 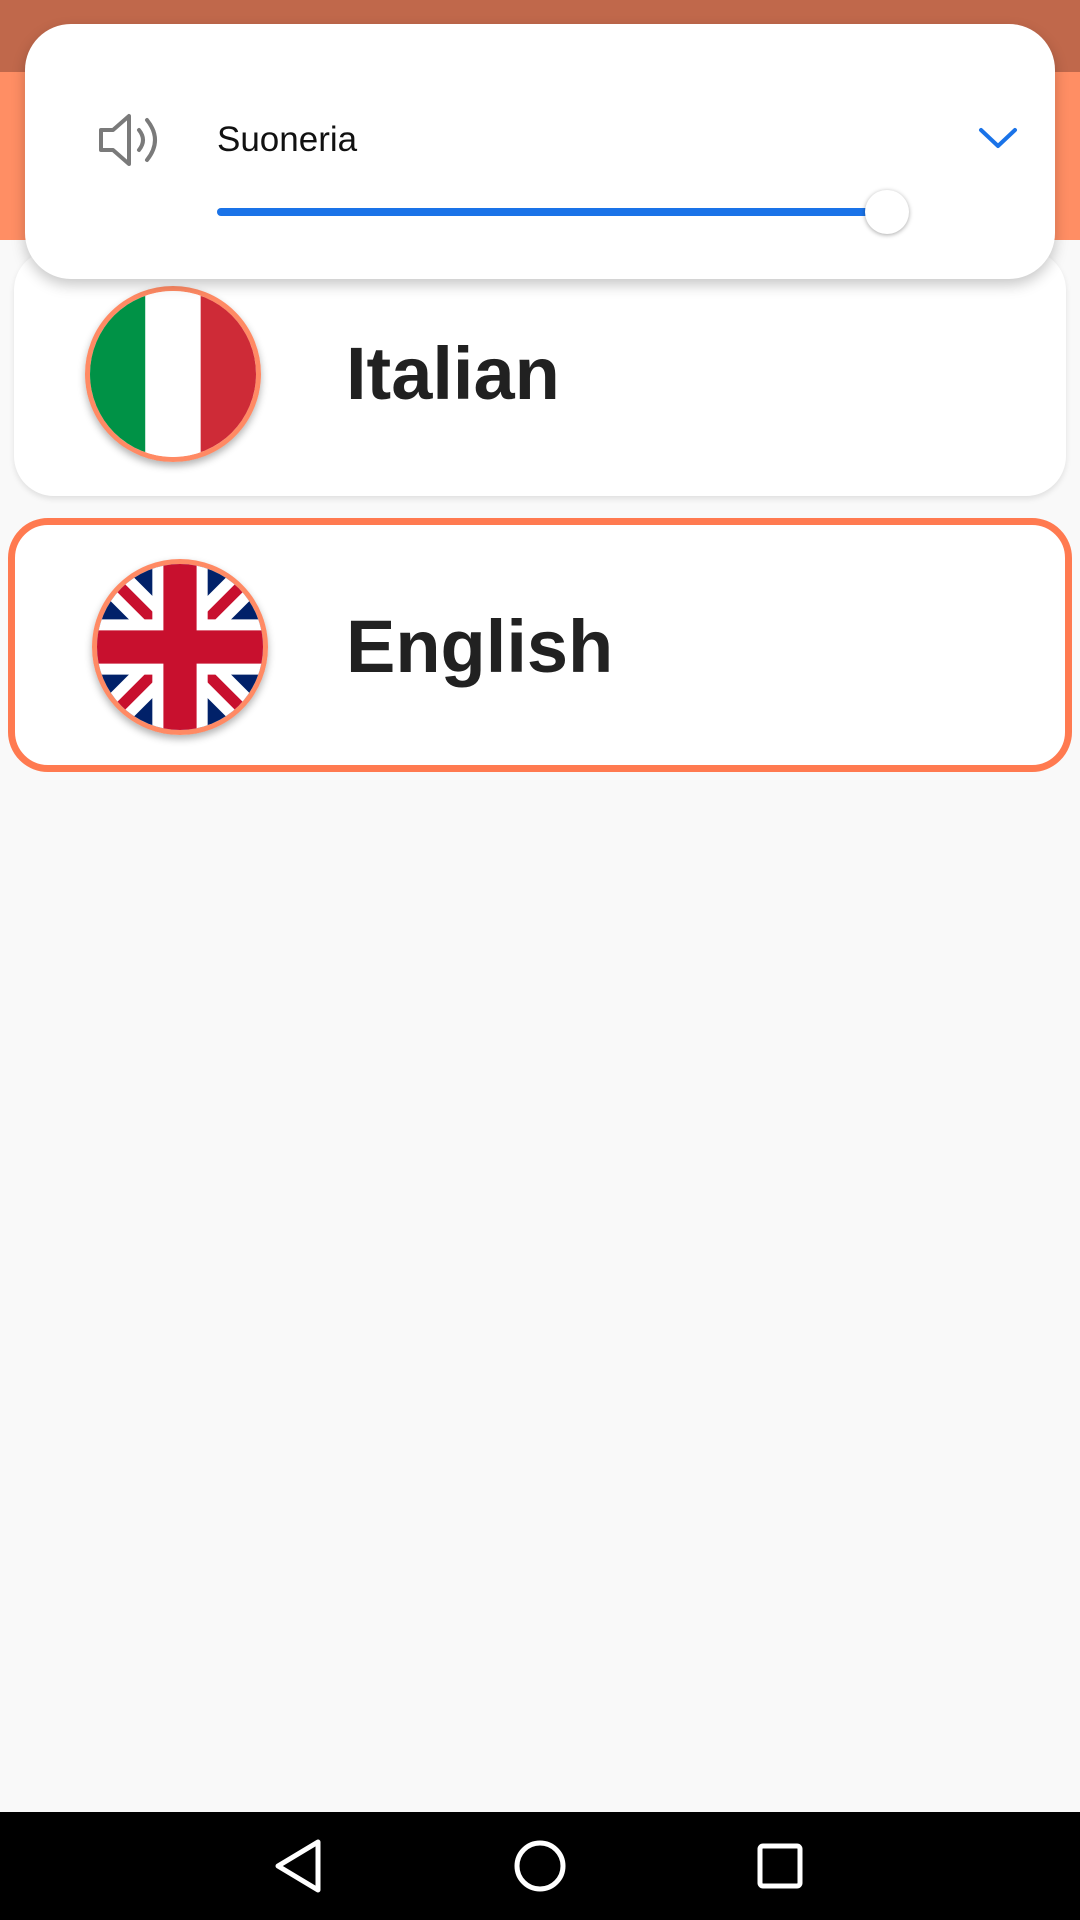 What do you see at coordinates (540, 151) in the screenshot?
I see `volume-panel: Suoneria` at bounding box center [540, 151].